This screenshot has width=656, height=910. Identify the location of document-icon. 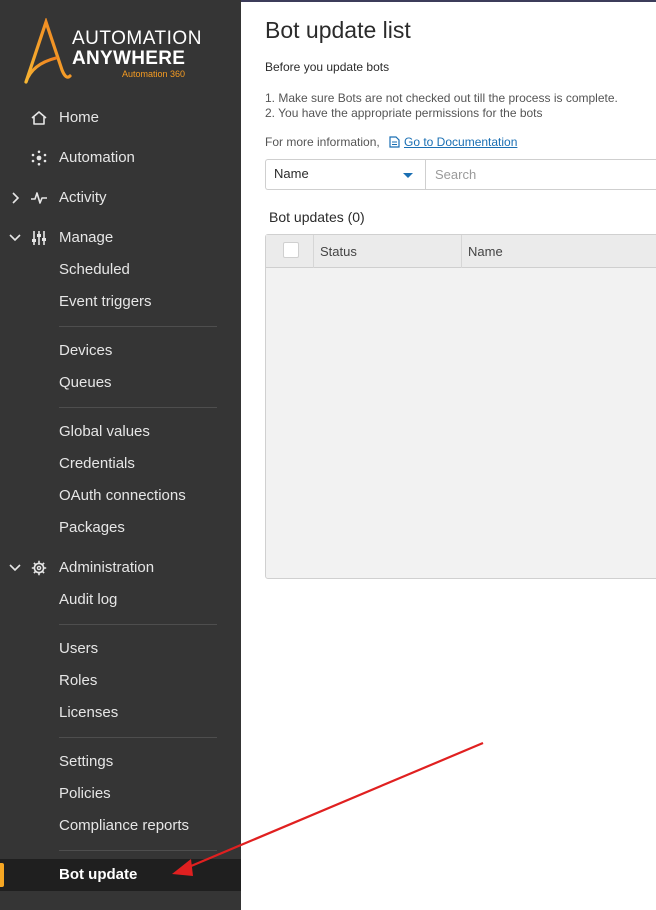
(394, 142).